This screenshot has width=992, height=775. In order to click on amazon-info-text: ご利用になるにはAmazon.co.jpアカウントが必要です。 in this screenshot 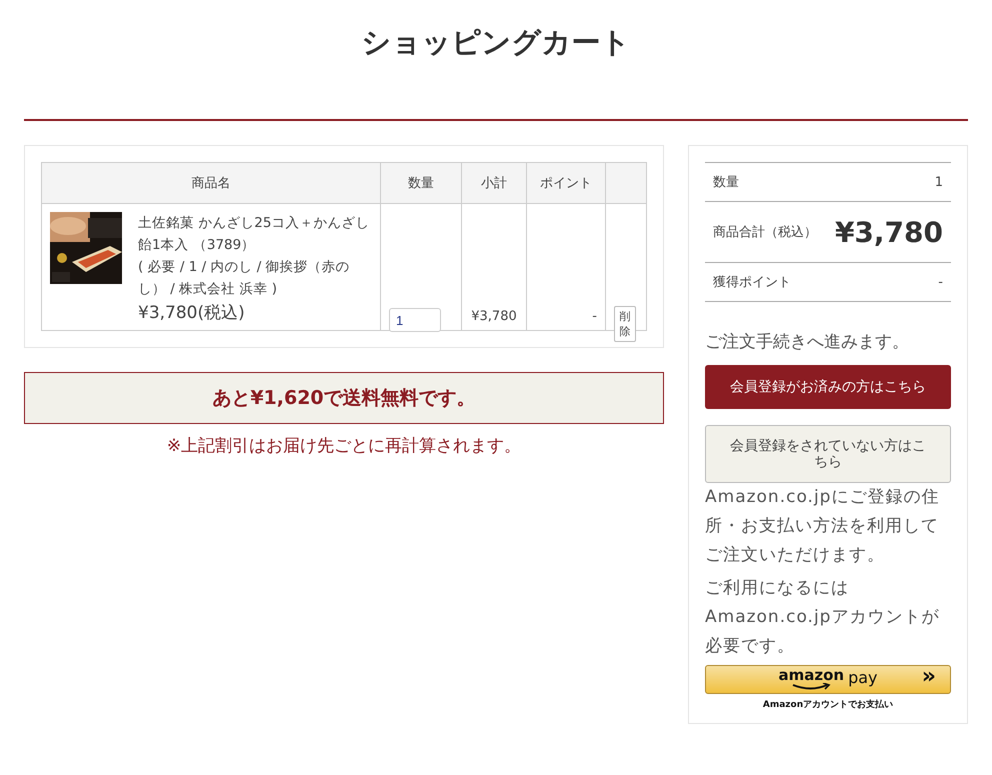, I will do `click(822, 617)`.